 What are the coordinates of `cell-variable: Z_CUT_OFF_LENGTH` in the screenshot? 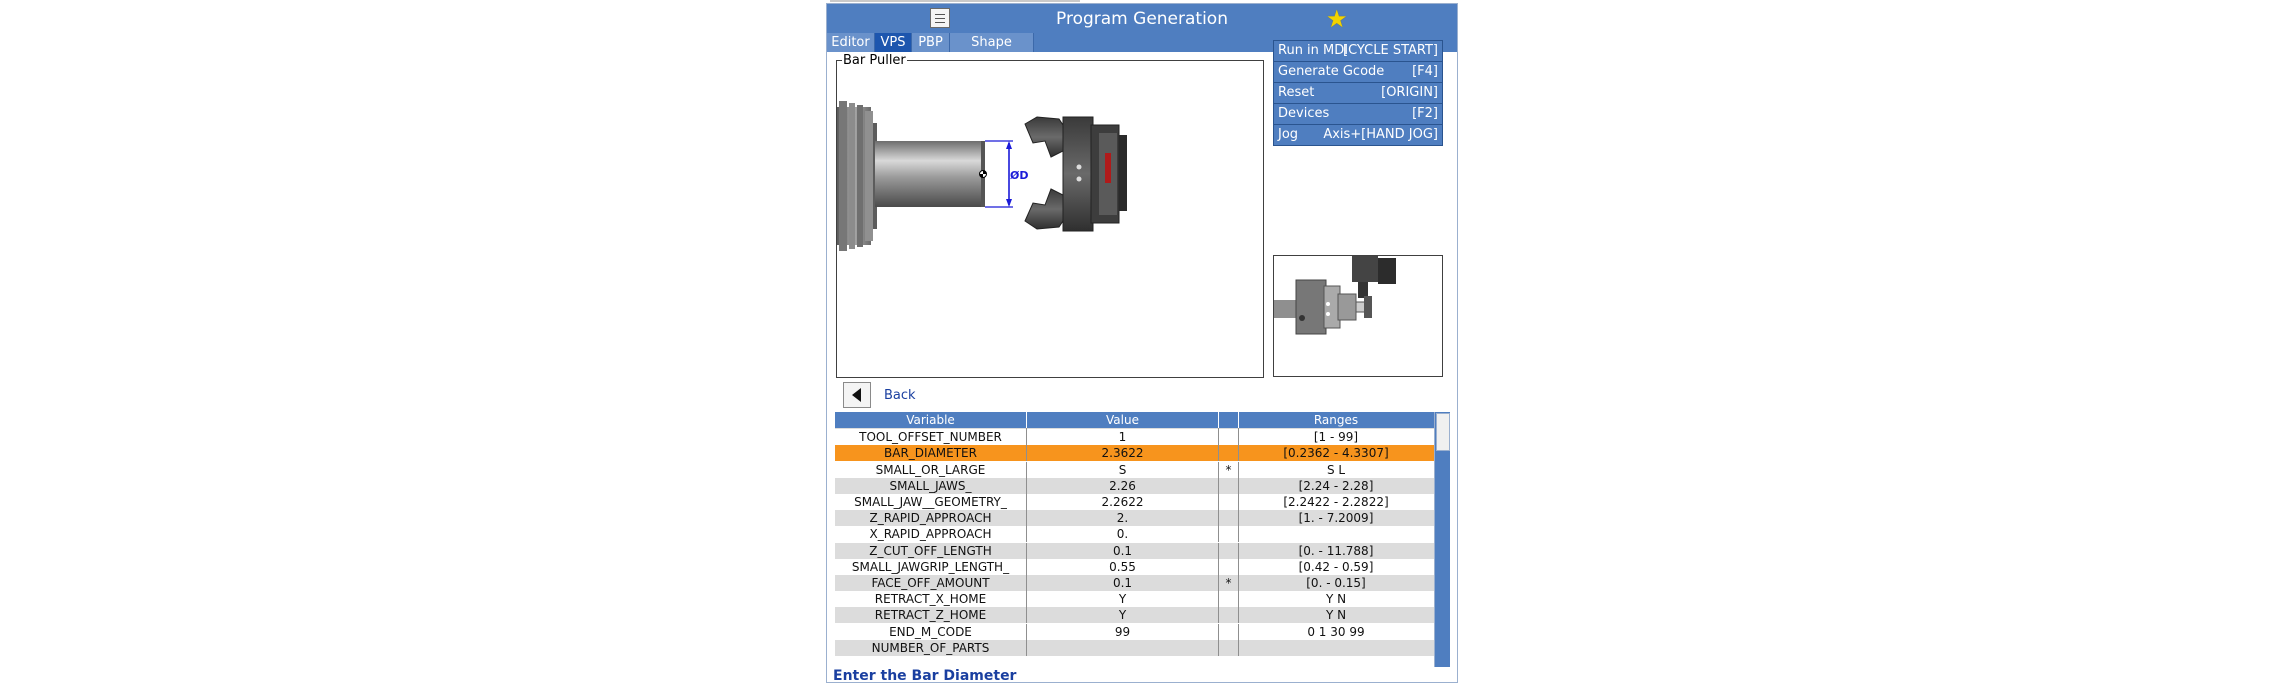 It's located at (931, 550).